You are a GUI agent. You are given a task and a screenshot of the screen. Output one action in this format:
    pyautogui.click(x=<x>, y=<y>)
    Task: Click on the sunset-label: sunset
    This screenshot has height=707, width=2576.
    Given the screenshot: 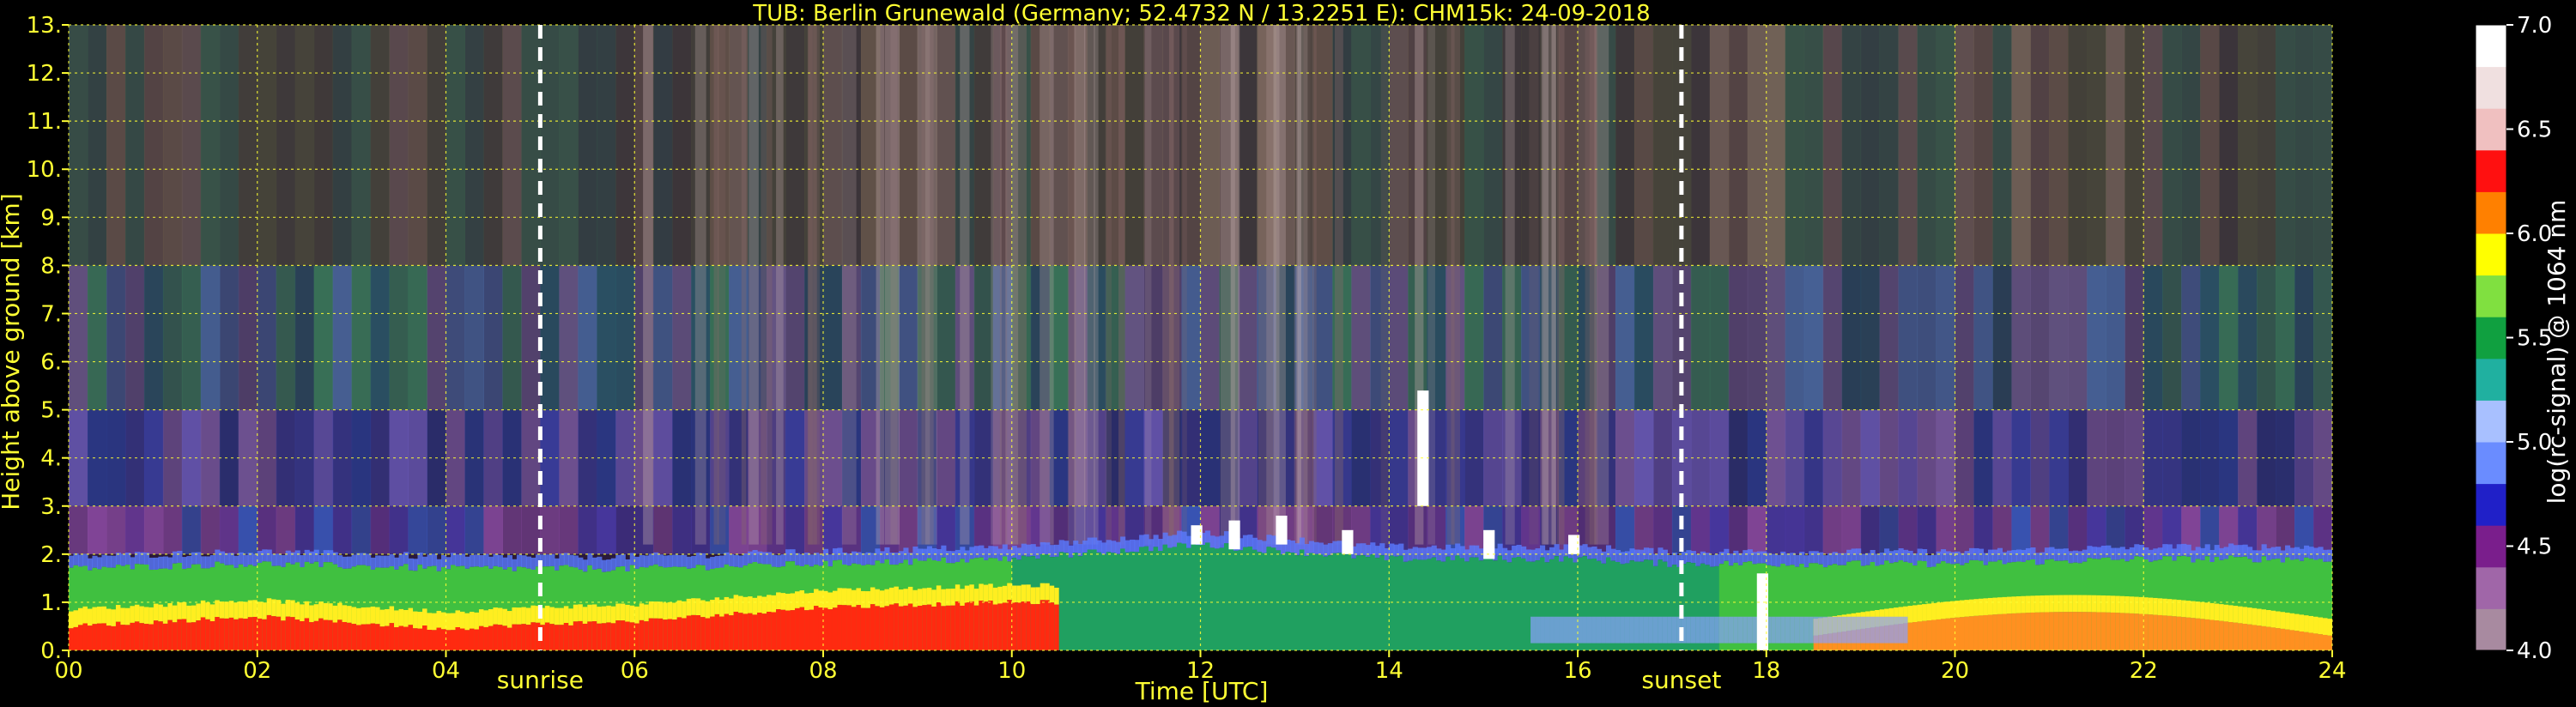 What is the action you would take?
    pyautogui.click(x=1681, y=680)
    